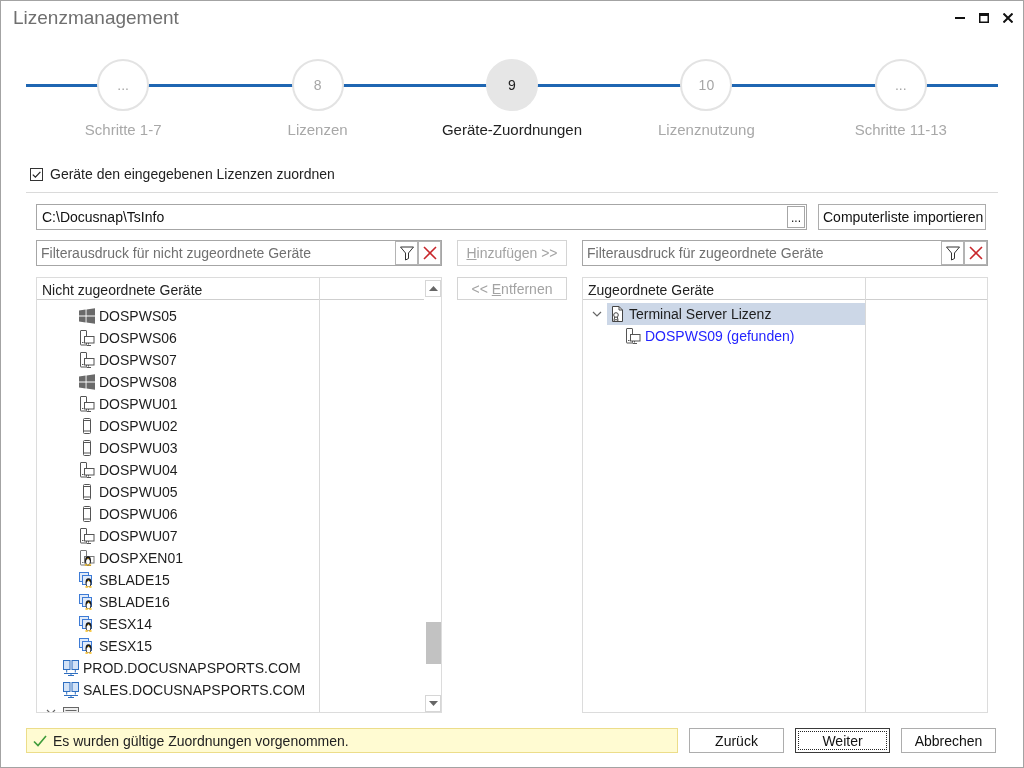  I want to click on column-header: Nicht zugeordnete Geräte, so click(178, 289).